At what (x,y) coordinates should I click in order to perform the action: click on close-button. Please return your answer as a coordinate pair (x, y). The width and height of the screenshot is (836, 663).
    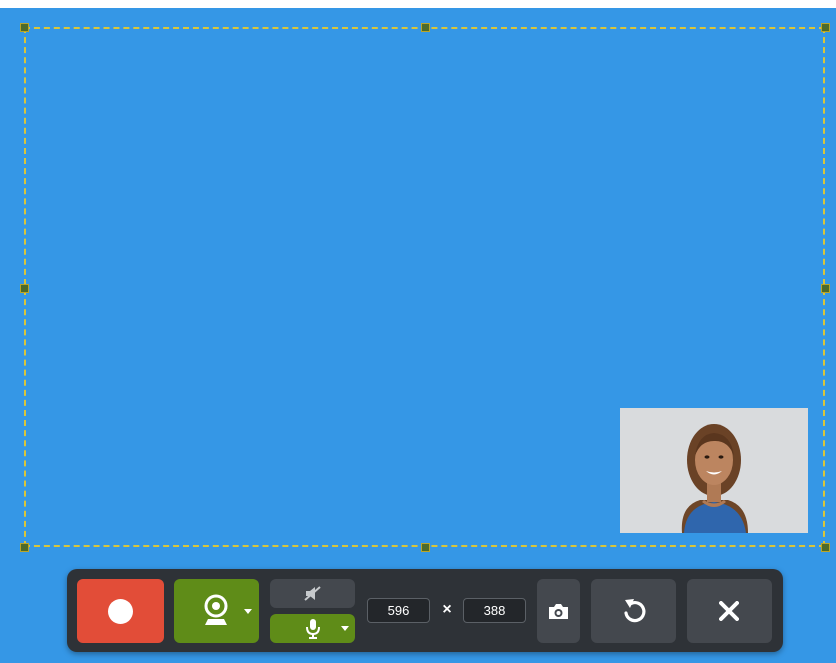
    Looking at the image, I should click on (729, 611).